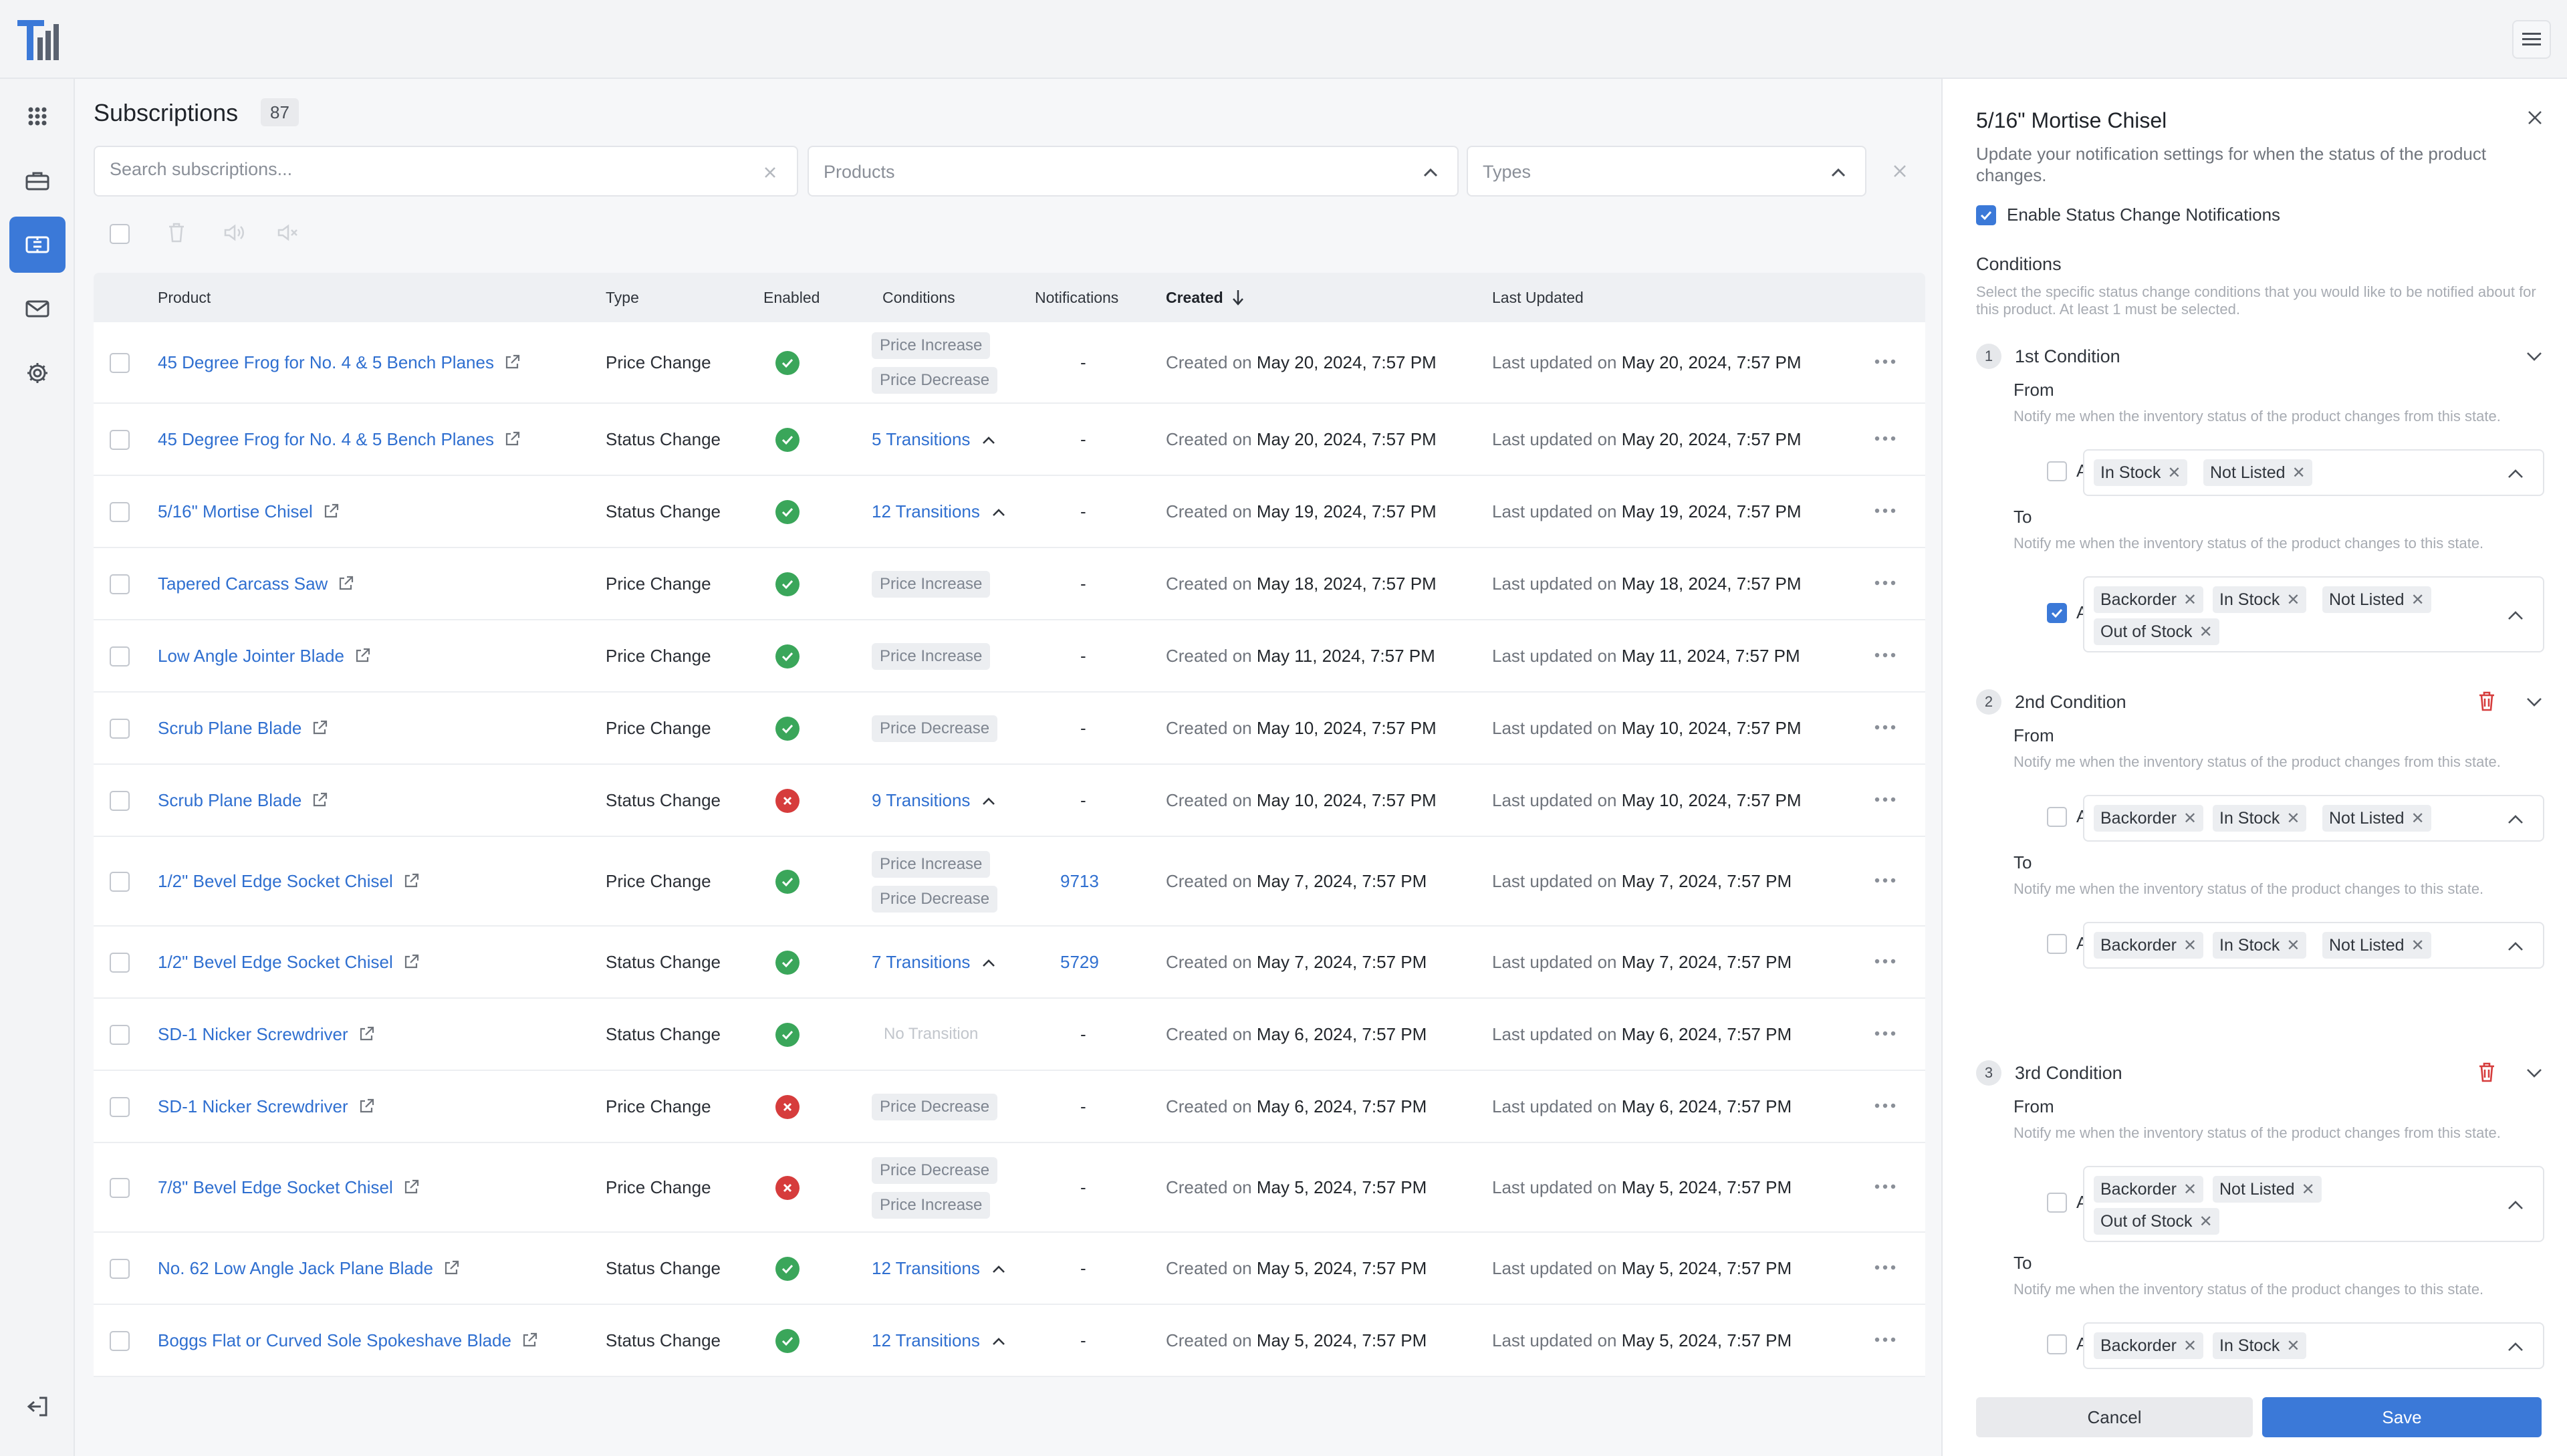 The image size is (2567, 1456). What do you see at coordinates (243, 800) in the screenshot?
I see `product-link: Scrub Plane Blade` at bounding box center [243, 800].